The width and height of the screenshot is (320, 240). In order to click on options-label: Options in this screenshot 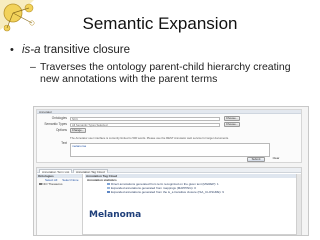, I will do `click(61, 130)`.